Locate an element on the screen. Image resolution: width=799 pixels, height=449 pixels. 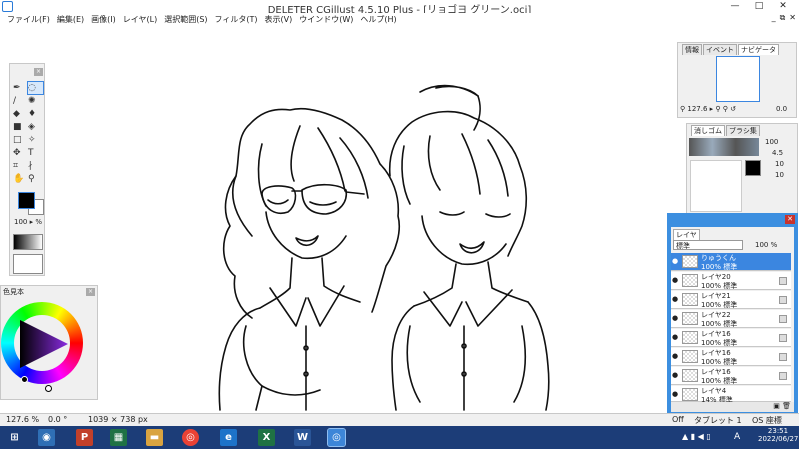
brush-value-2: 10 is located at coordinates (779, 164).